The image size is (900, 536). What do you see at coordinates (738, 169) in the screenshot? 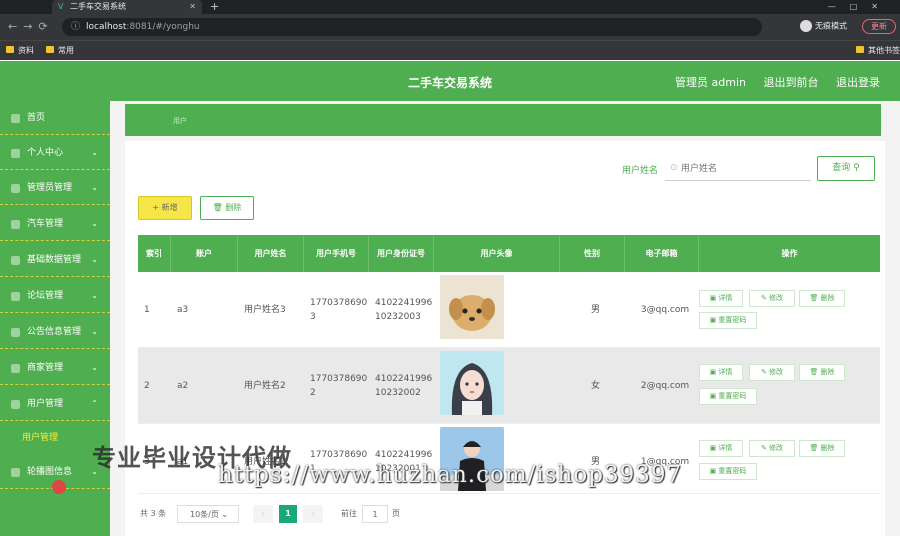
I see `search-input` at bounding box center [738, 169].